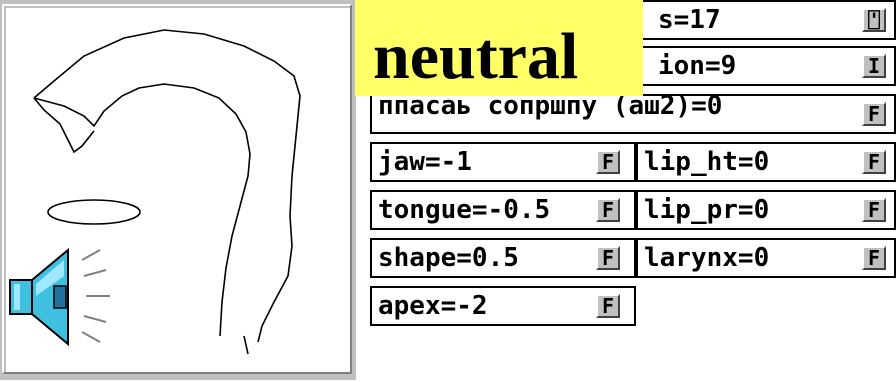  What do you see at coordinates (707, 258) in the screenshot?
I see `param-label: larynx=0` at bounding box center [707, 258].